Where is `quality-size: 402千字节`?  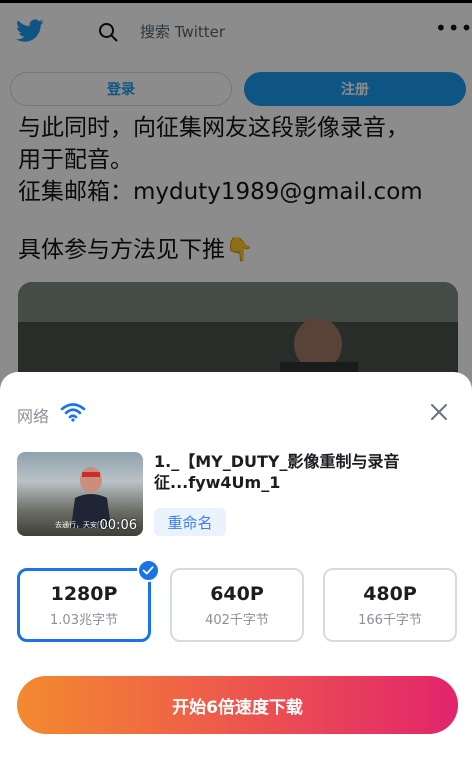 quality-size: 402千字节 is located at coordinates (237, 620).